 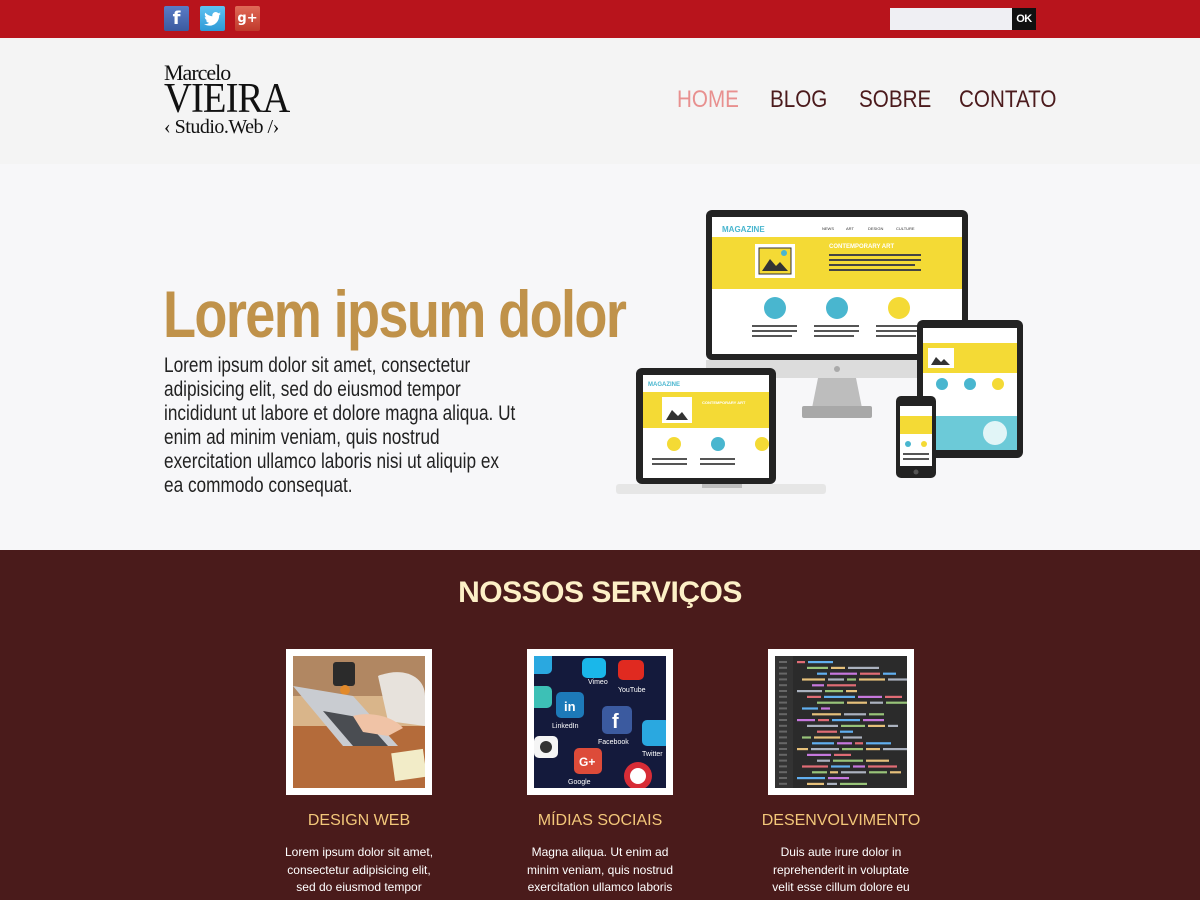 I want to click on nav-contato: CONTATO, so click(x=1007, y=100).